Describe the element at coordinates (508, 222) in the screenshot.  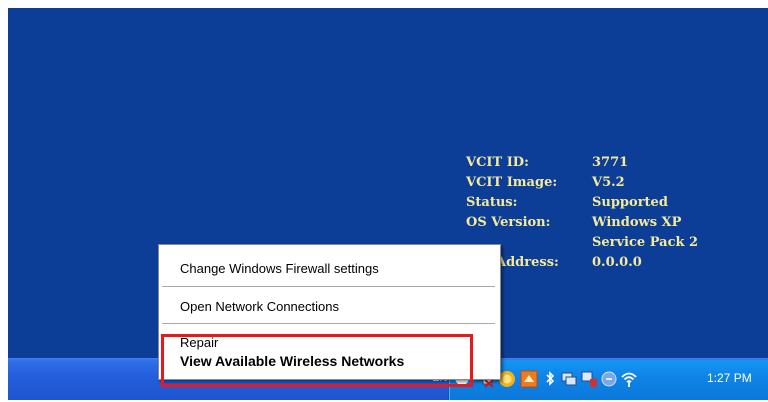
I see `info-key: OS Version:` at that location.